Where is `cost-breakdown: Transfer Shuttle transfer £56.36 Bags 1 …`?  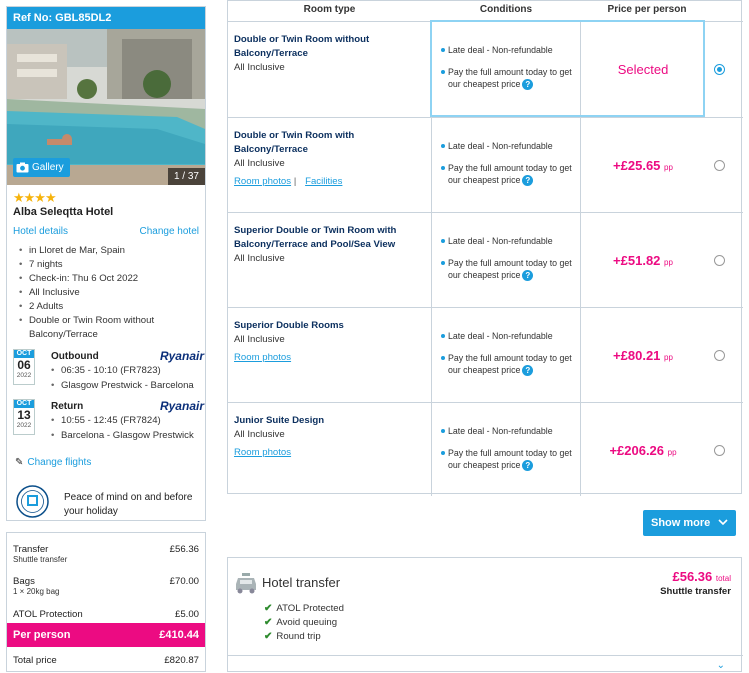
cost-breakdown: Transfer Shuttle transfer £56.36 Bags 1 … is located at coordinates (106, 602).